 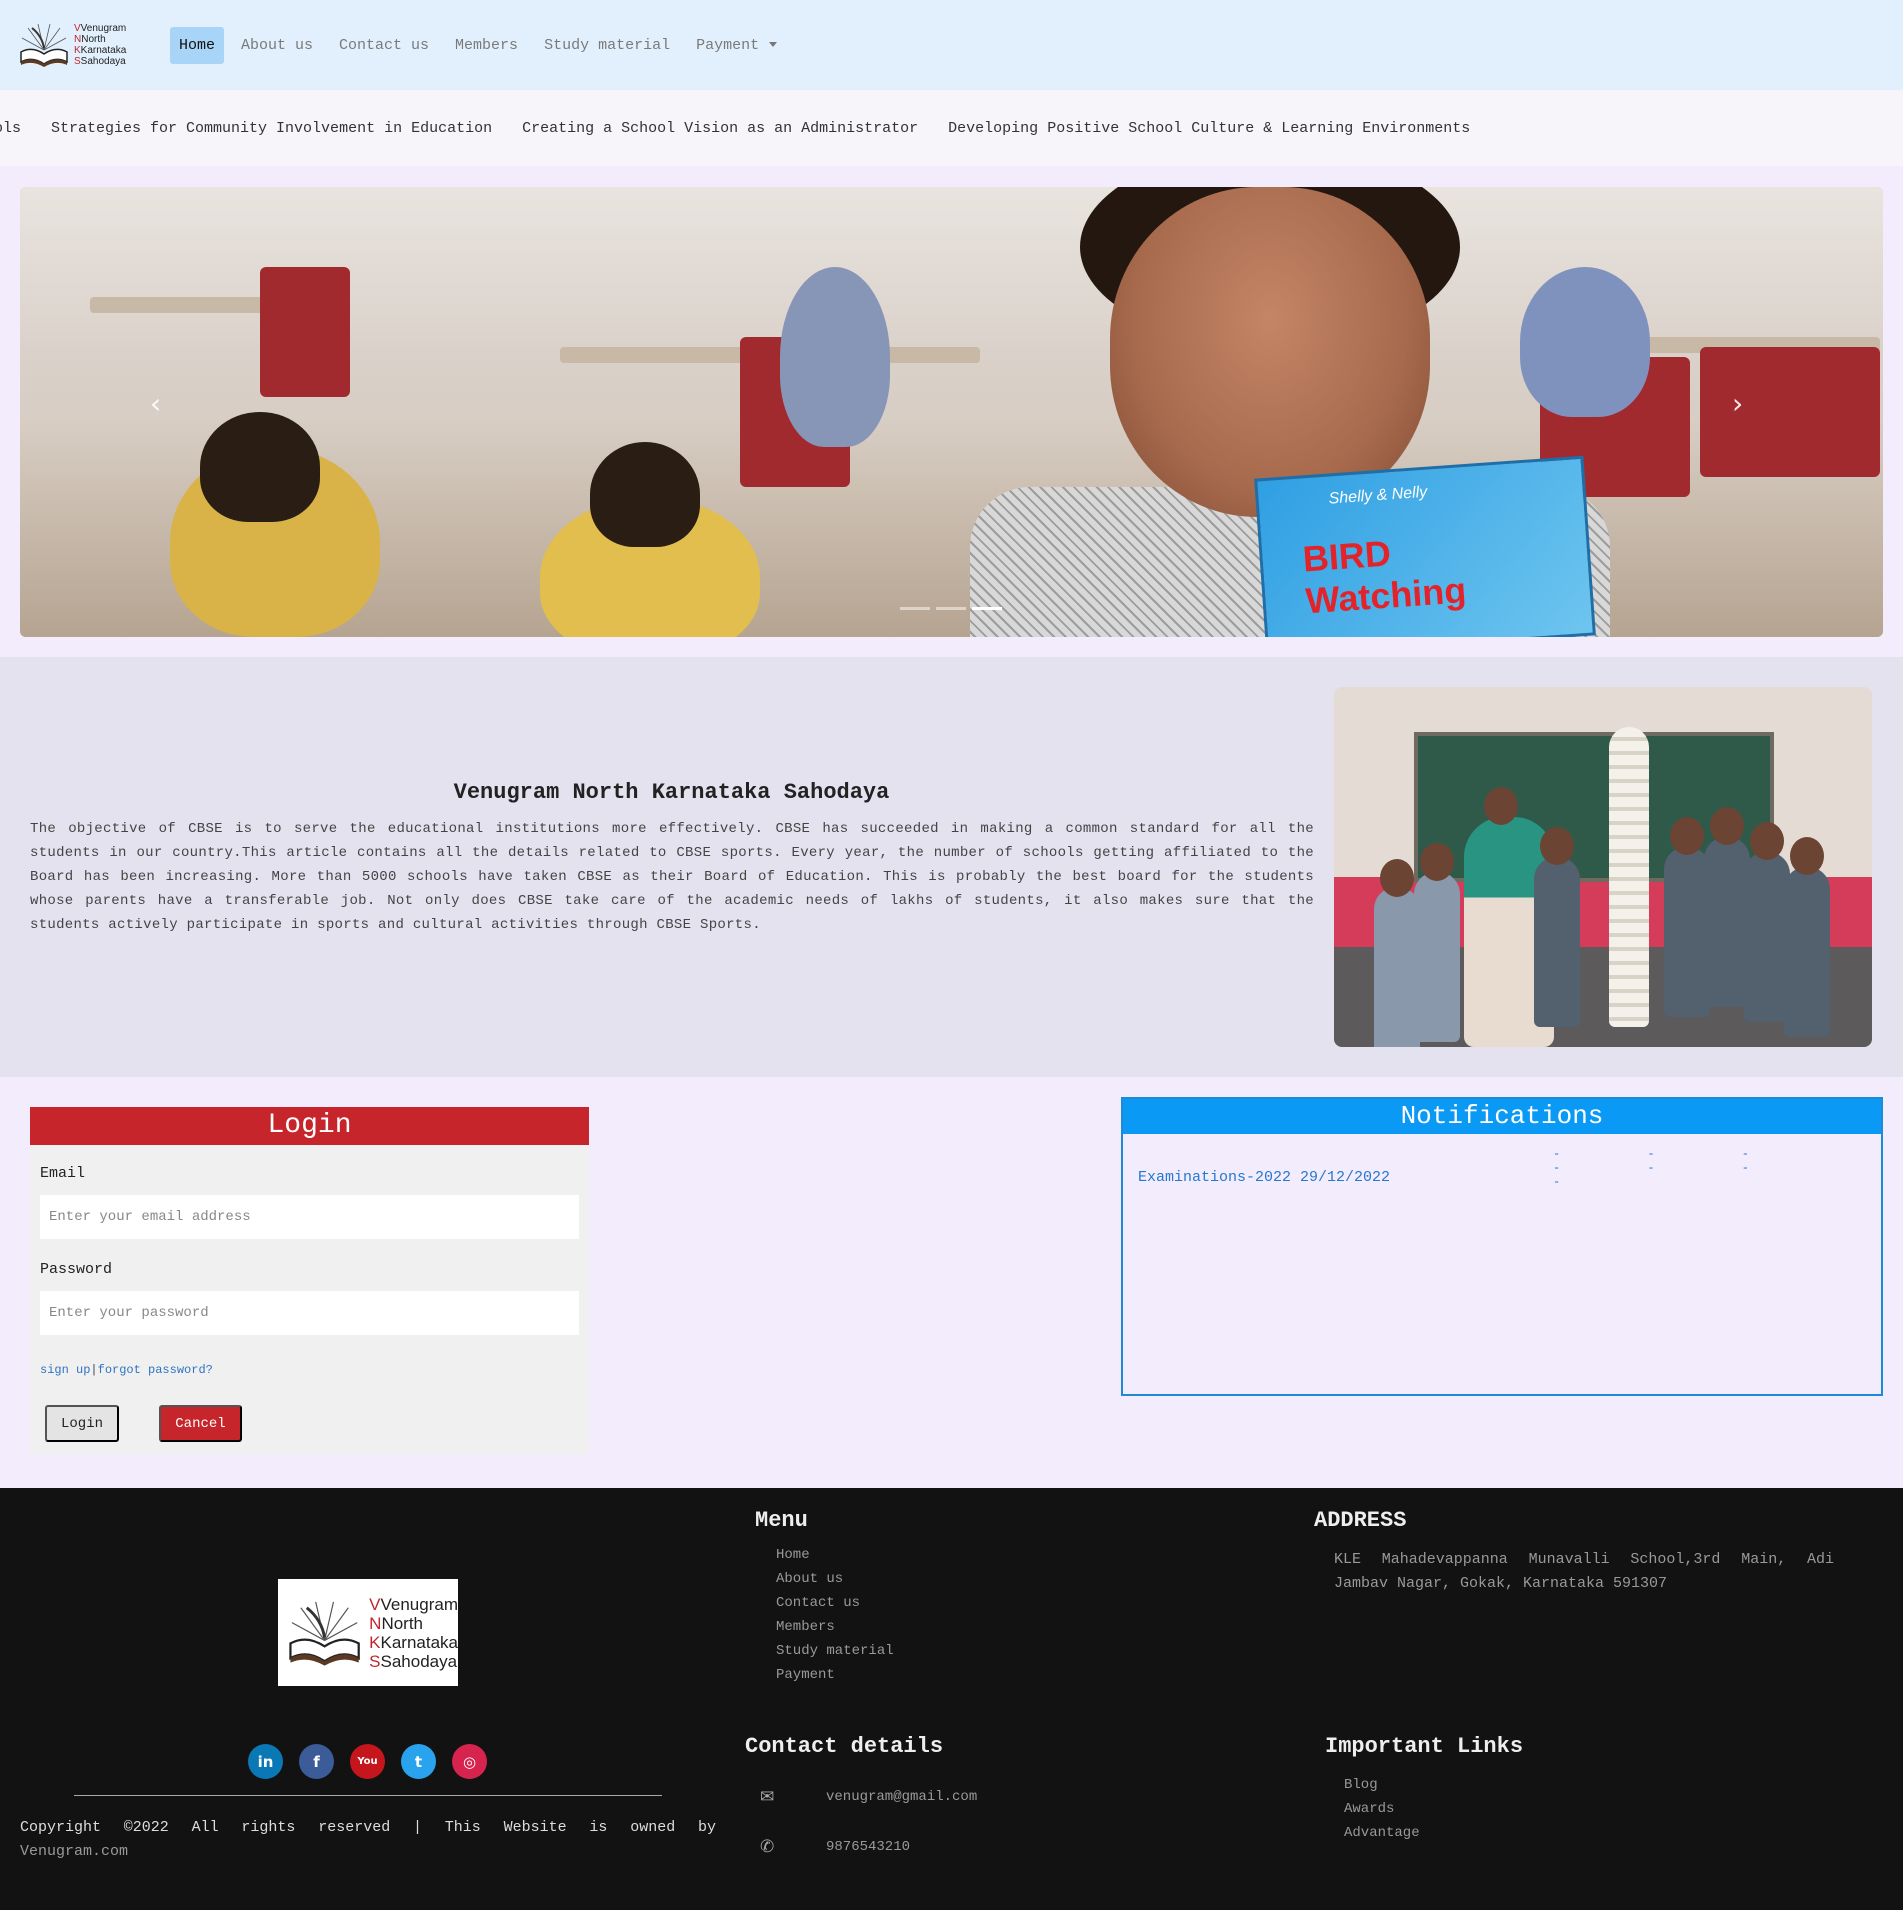 What do you see at coordinates (265, 1761) in the screenshot?
I see `linkedin-icon: in` at bounding box center [265, 1761].